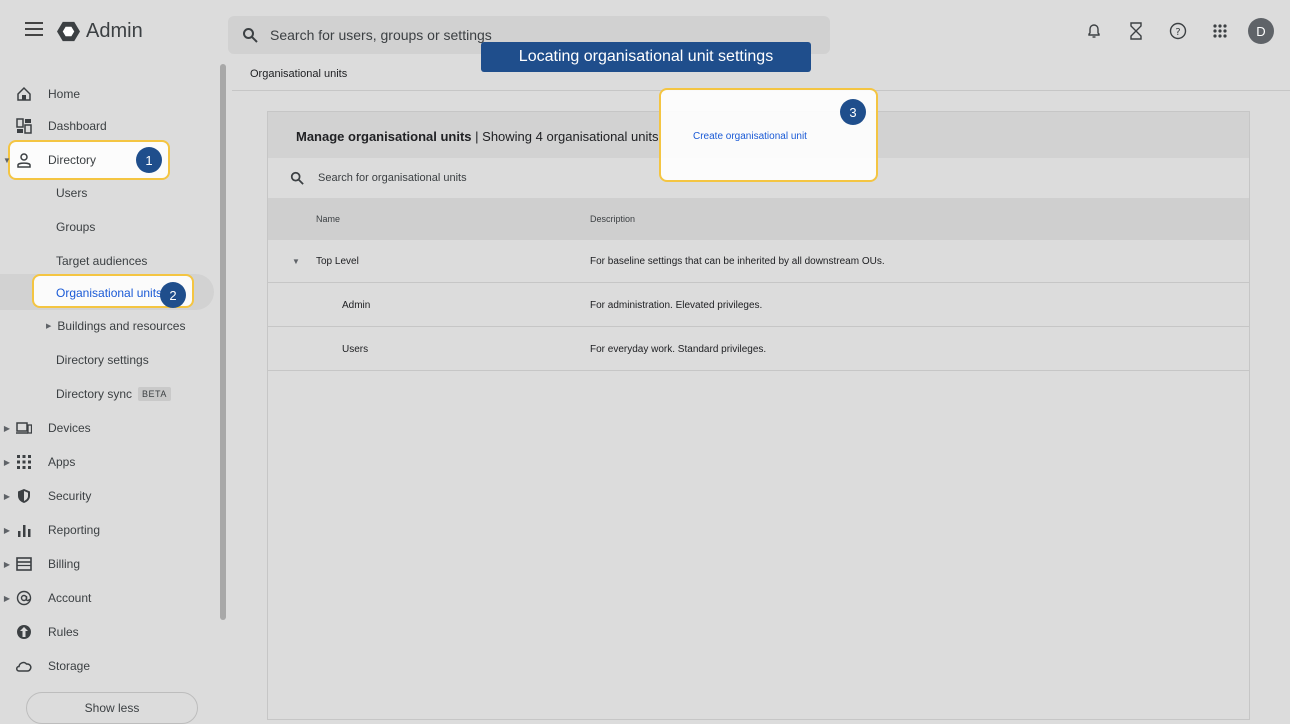 The height and width of the screenshot is (724, 1290). I want to click on sidebar-subitem-organisational-units: Organisational units, so click(109, 293).